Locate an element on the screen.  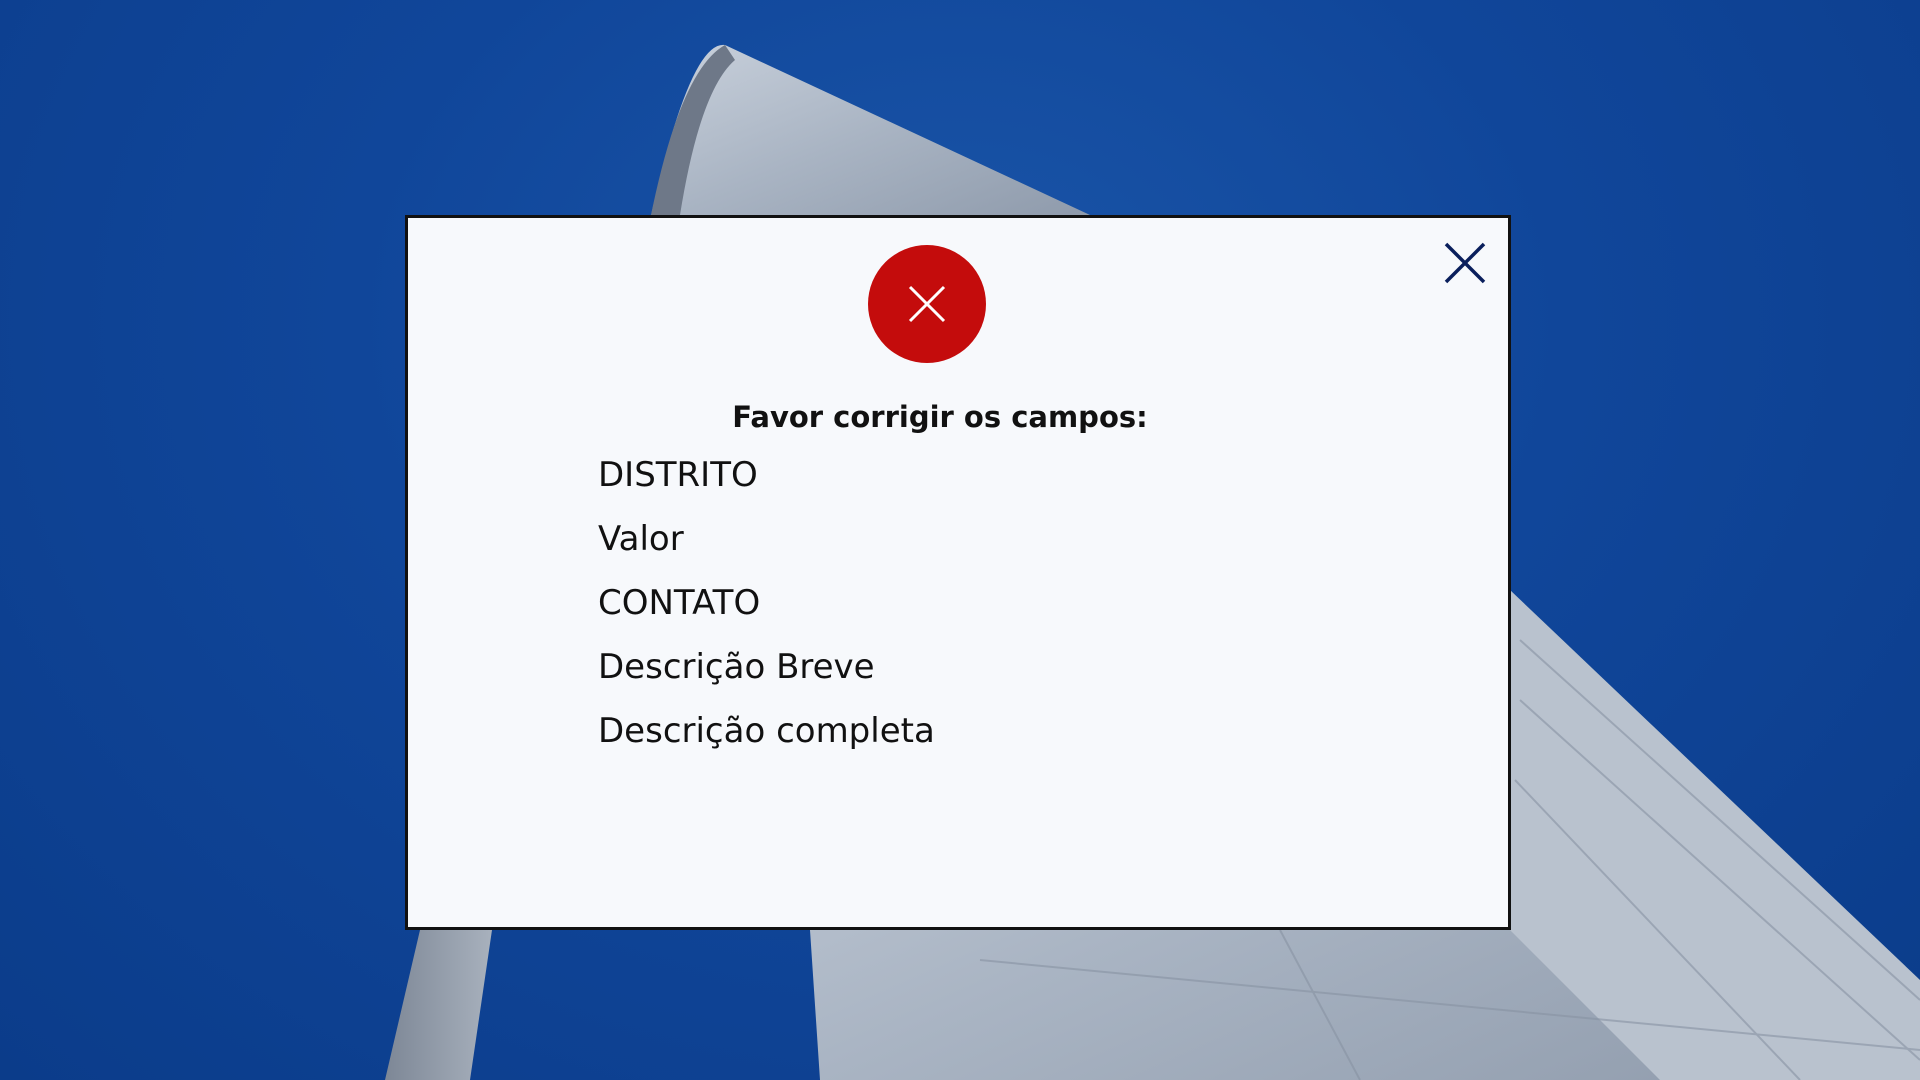
dialog-heading: Favor corrigir os campos: is located at coordinates (940, 417).